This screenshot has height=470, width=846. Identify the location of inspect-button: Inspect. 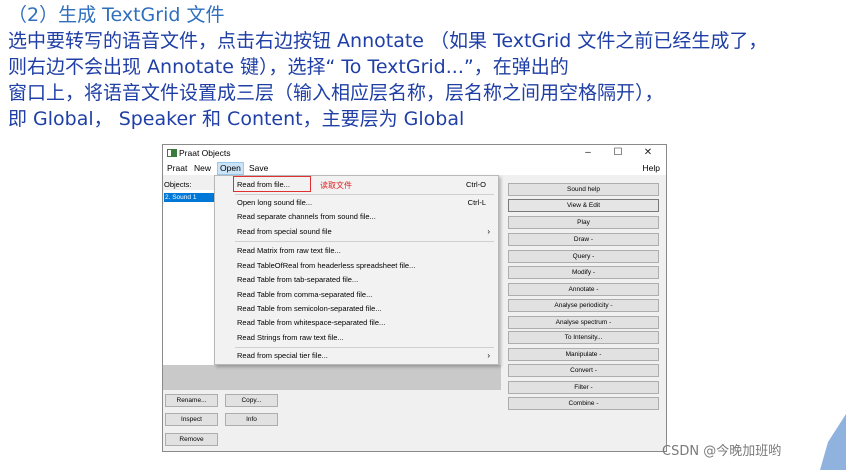
(191, 419).